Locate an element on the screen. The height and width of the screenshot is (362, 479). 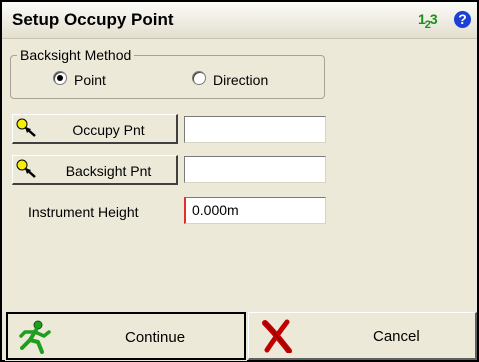
instrument-height-input: 0.000m is located at coordinates (255, 210).